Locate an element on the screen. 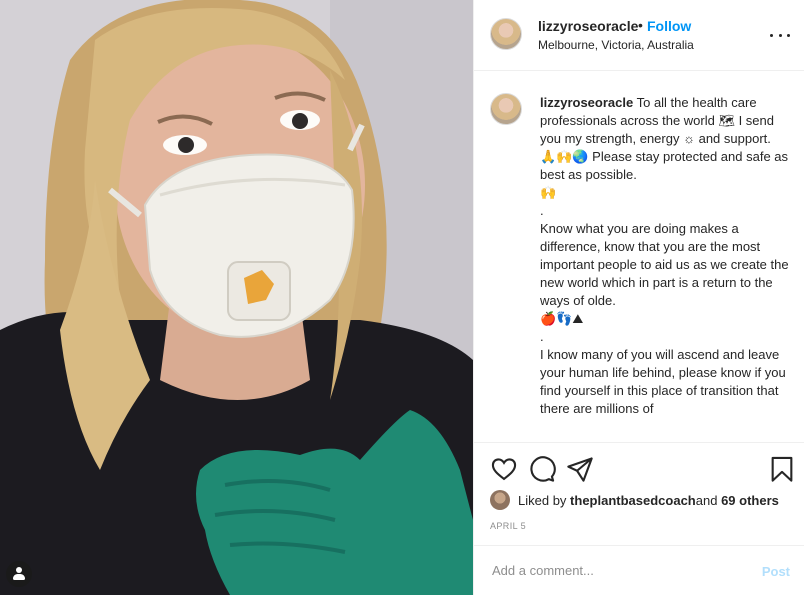 Image resolution: width=804 pixels, height=595 pixels. action-bar is located at coordinates (639, 469).